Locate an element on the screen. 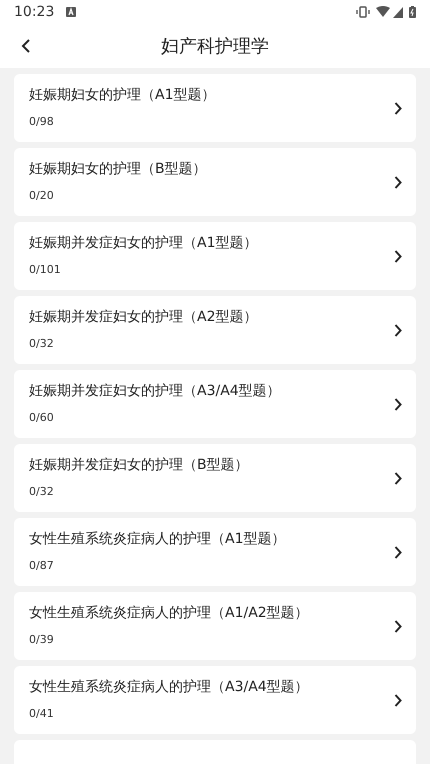 Image resolution: width=430 pixels, height=764 pixels. chapter-title: 妊娠期妇女的护理（A1型题） is located at coordinates (122, 96).